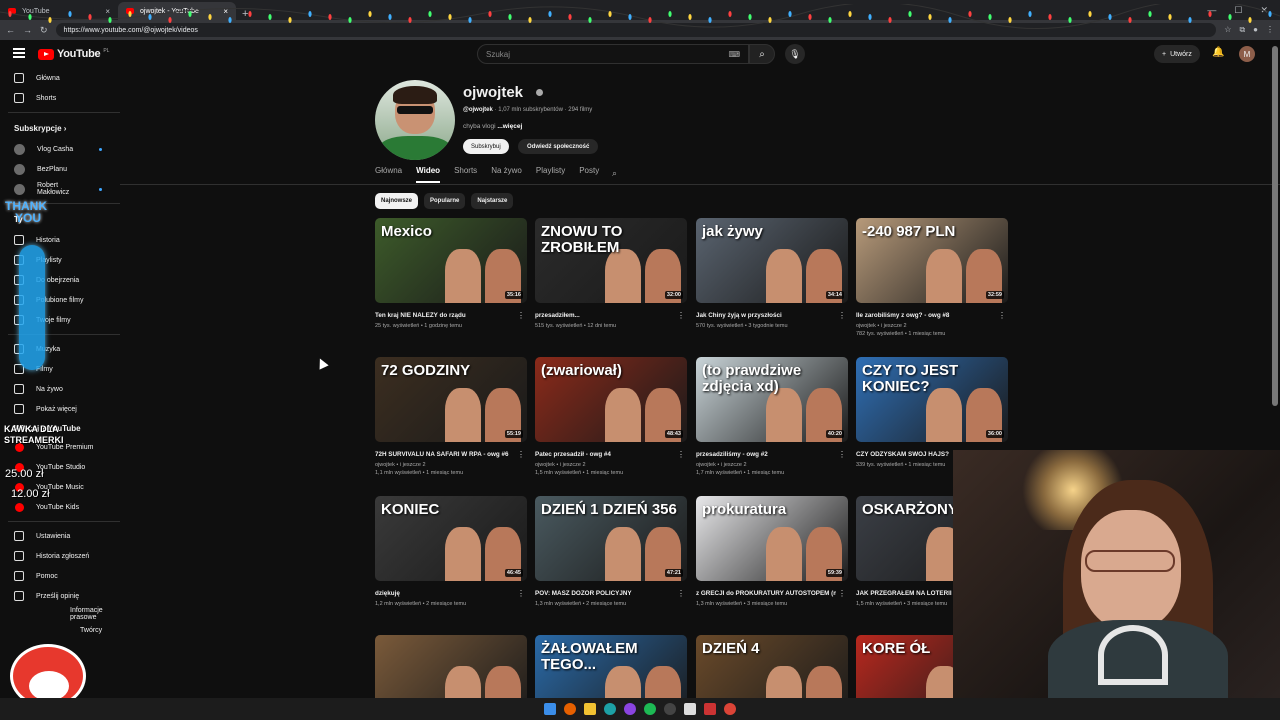 The height and width of the screenshot is (720, 1280). Describe the element at coordinates (506, 174) in the screenshot. I see `tab-live: Na żywo` at that location.